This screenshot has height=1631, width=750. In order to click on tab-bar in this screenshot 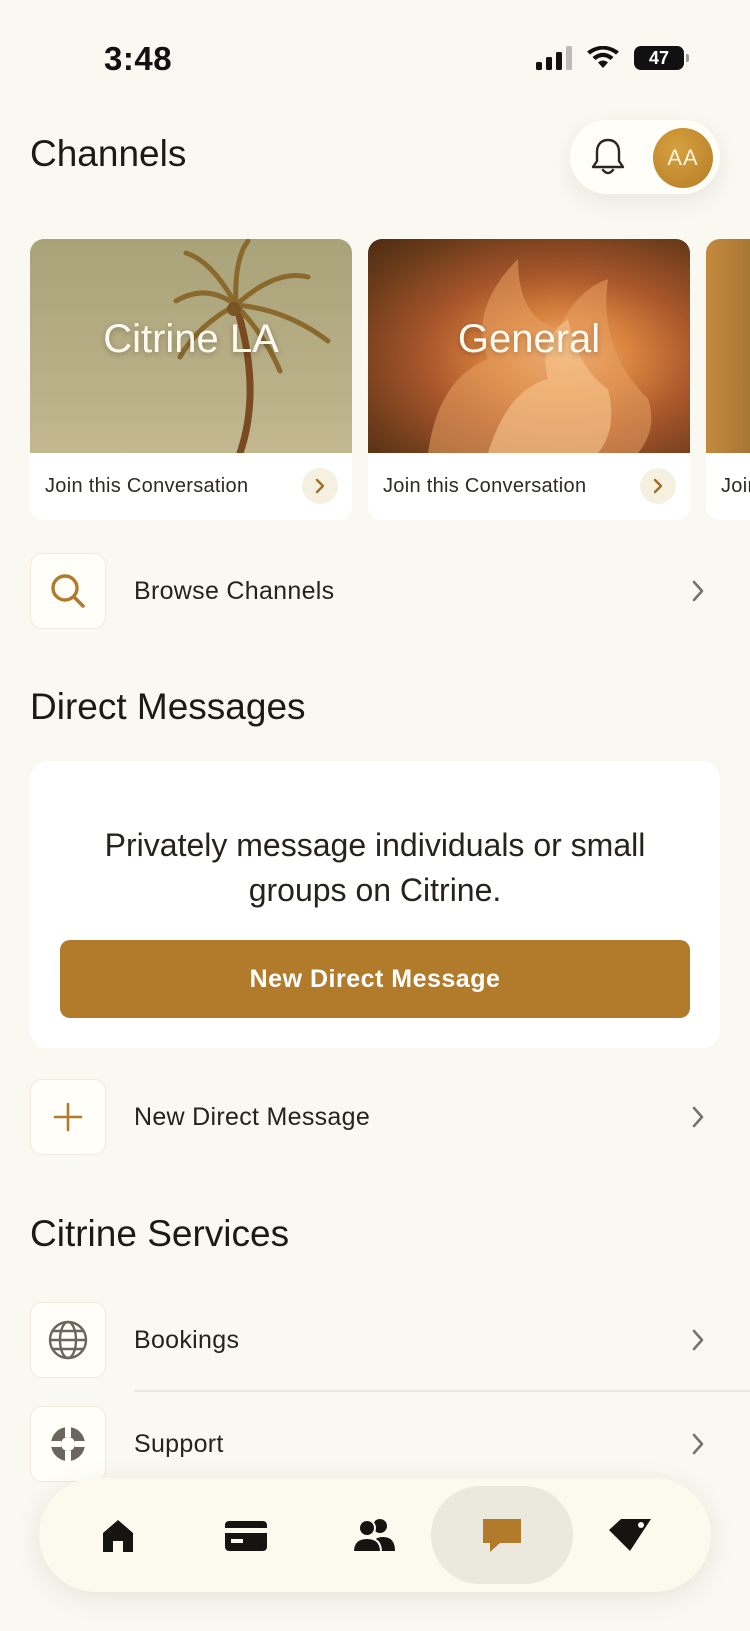, I will do `click(375, 1535)`.